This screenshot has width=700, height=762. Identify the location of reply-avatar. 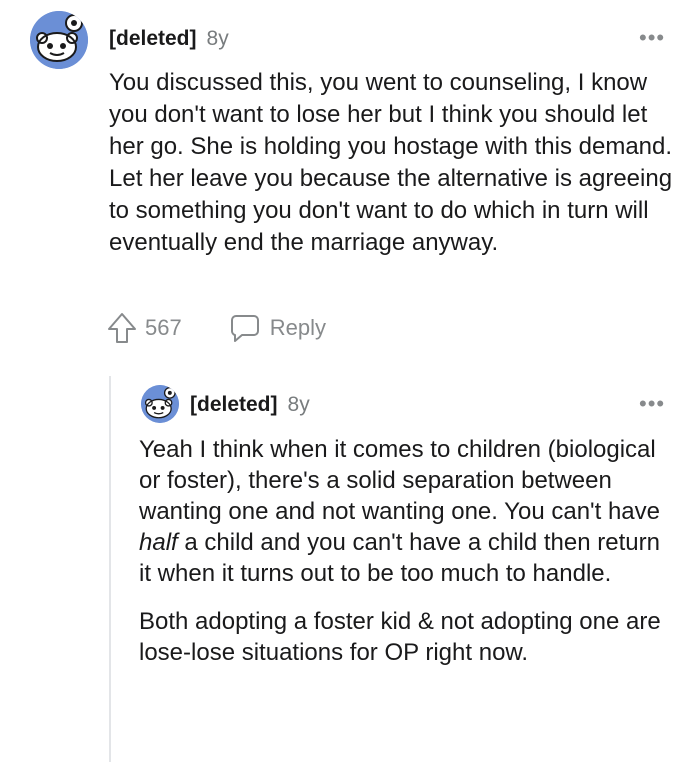
(160, 404).